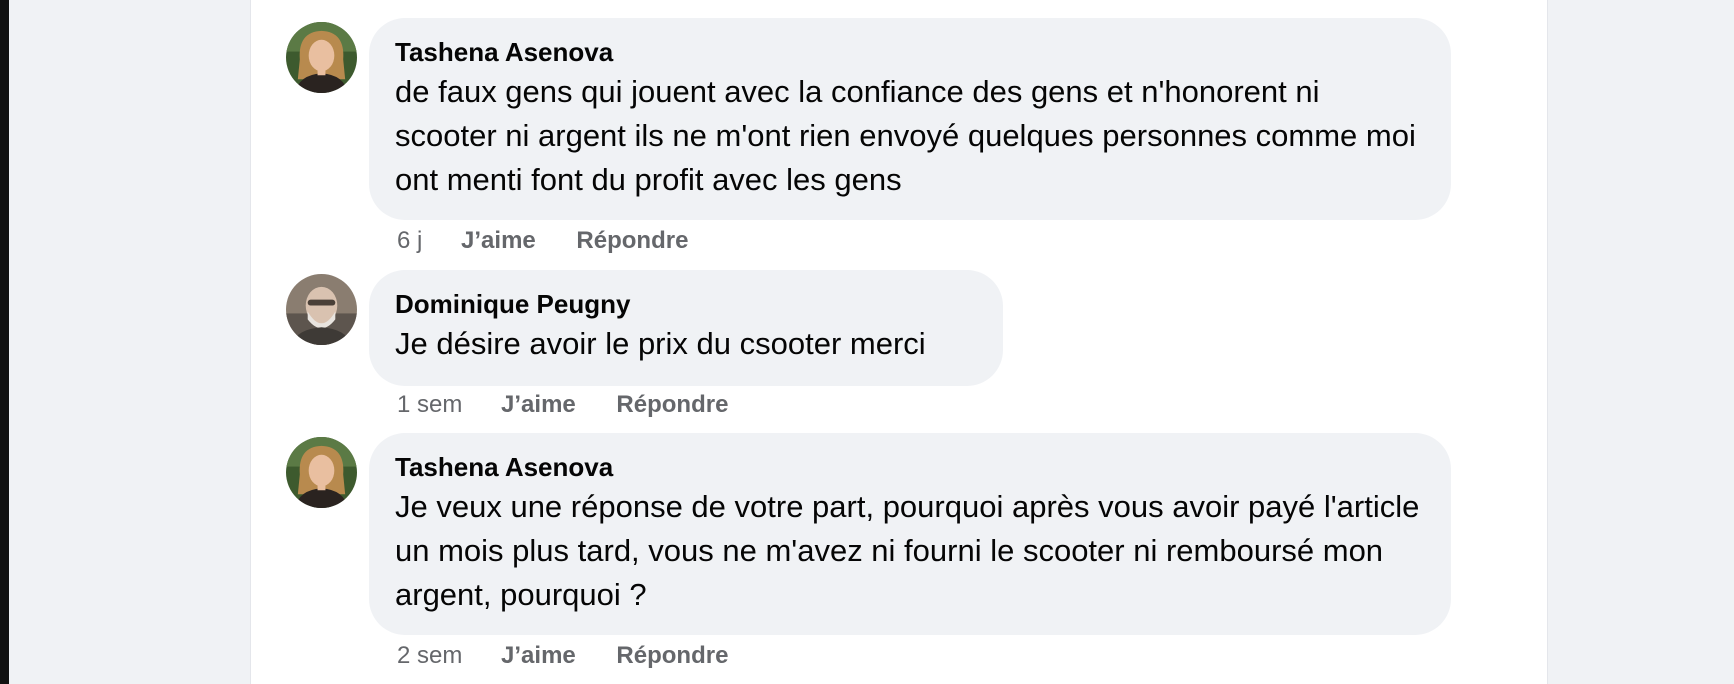 The height and width of the screenshot is (684, 1734). I want to click on comment-actions: 6 j J’aime Répondre, so click(559, 241).